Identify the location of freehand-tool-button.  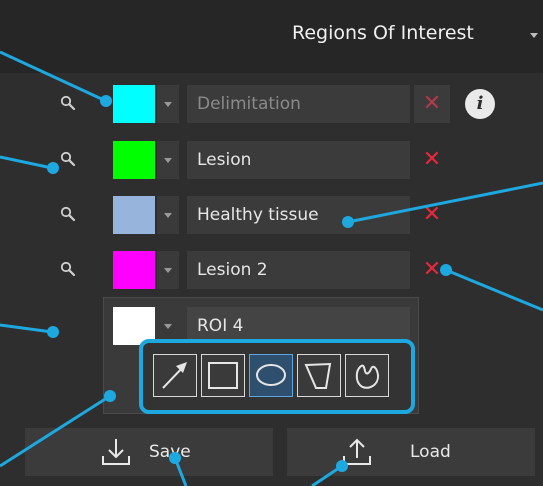
(367, 375).